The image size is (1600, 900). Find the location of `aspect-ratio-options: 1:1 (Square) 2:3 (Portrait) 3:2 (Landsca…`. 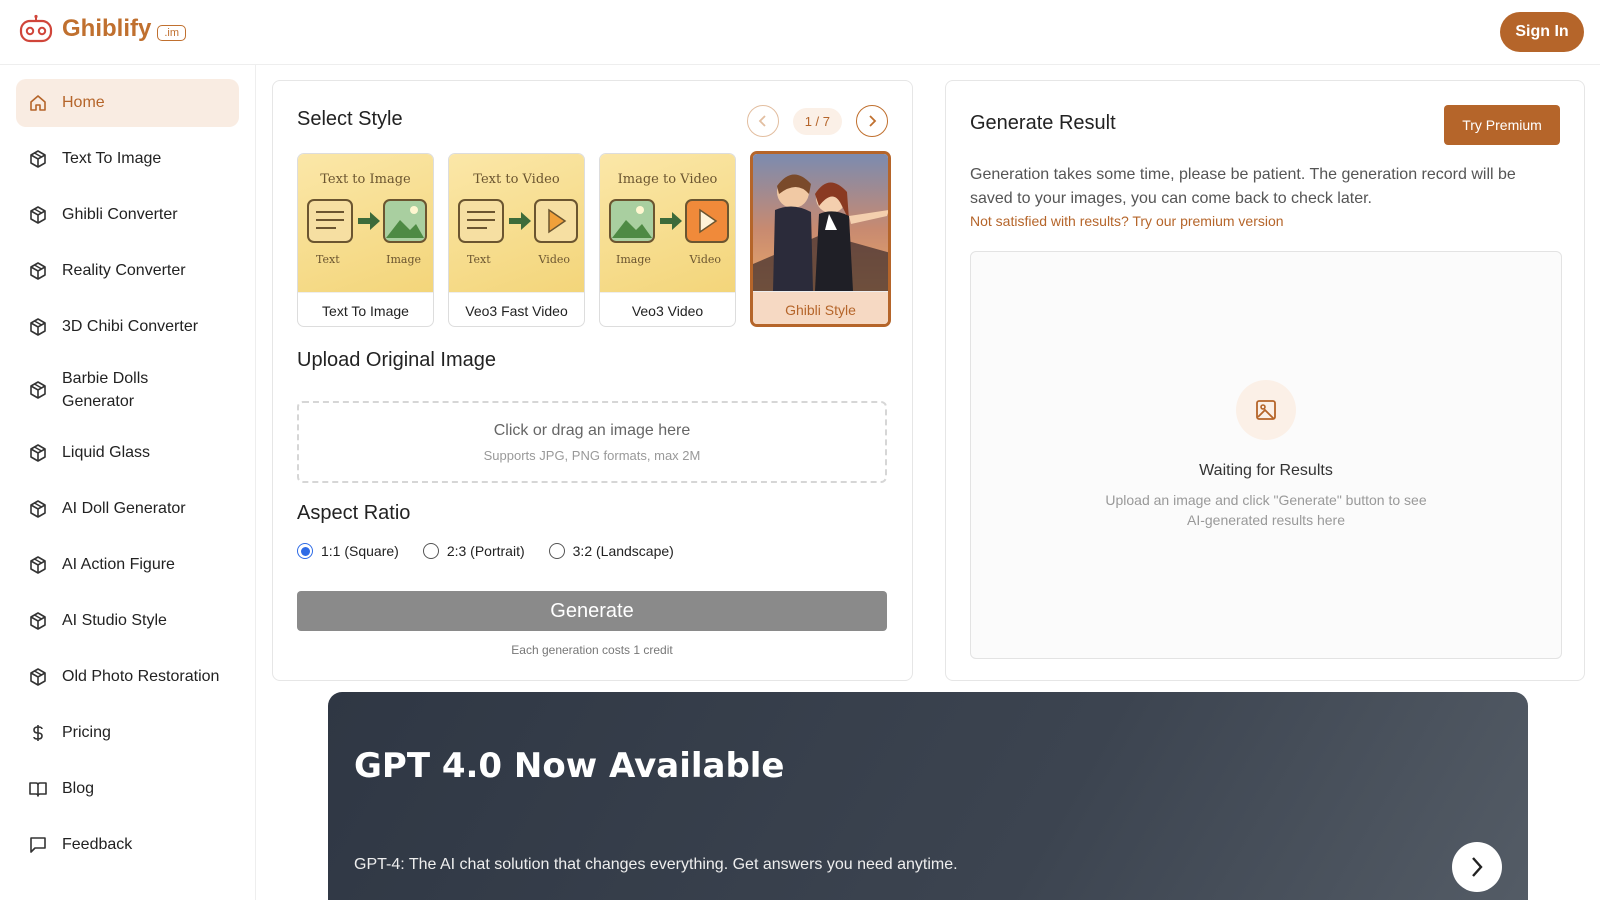

aspect-ratio-options: 1:1 (Square) 2:3 (Portrait) 3:2 (Landsca… is located at coordinates (485, 551).